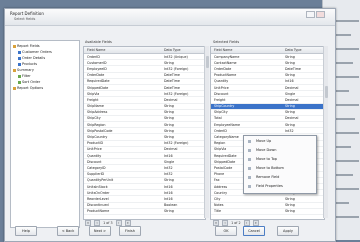 The image size is (360, 242). I want to click on tree-item: Sort Order, so click(29, 82).